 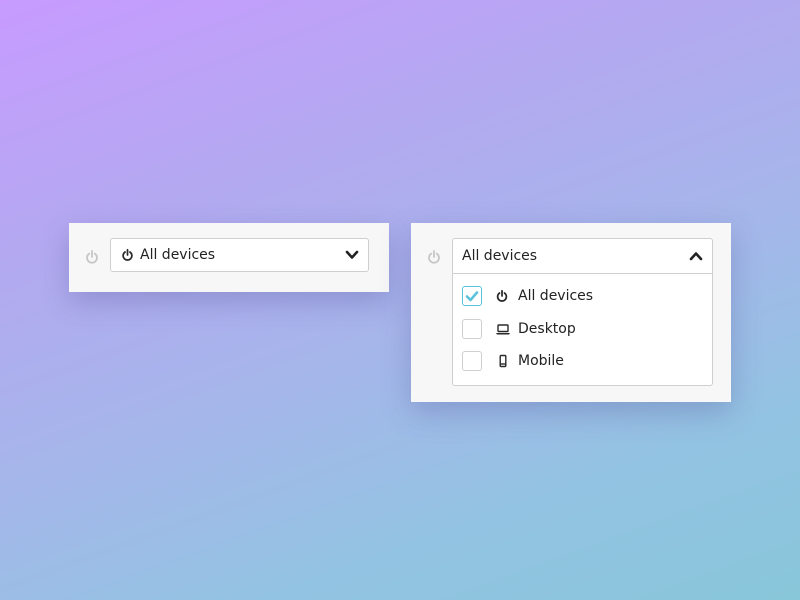 I want to click on device-dropdown: All devices All devices Desktop Mobile, so click(x=582, y=312).